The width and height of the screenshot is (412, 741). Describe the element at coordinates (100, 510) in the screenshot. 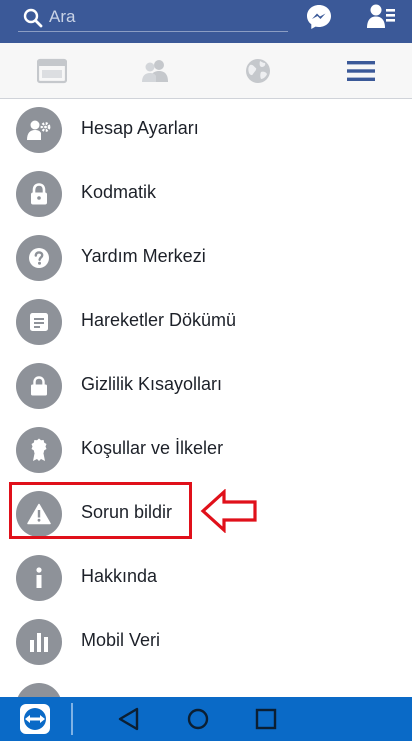

I see `highlight-box` at that location.